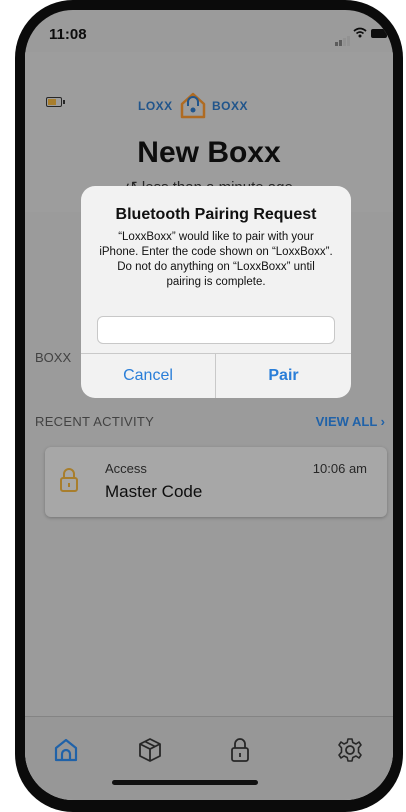  Describe the element at coordinates (283, 376) in the screenshot. I see `pair-button: Pair` at that location.